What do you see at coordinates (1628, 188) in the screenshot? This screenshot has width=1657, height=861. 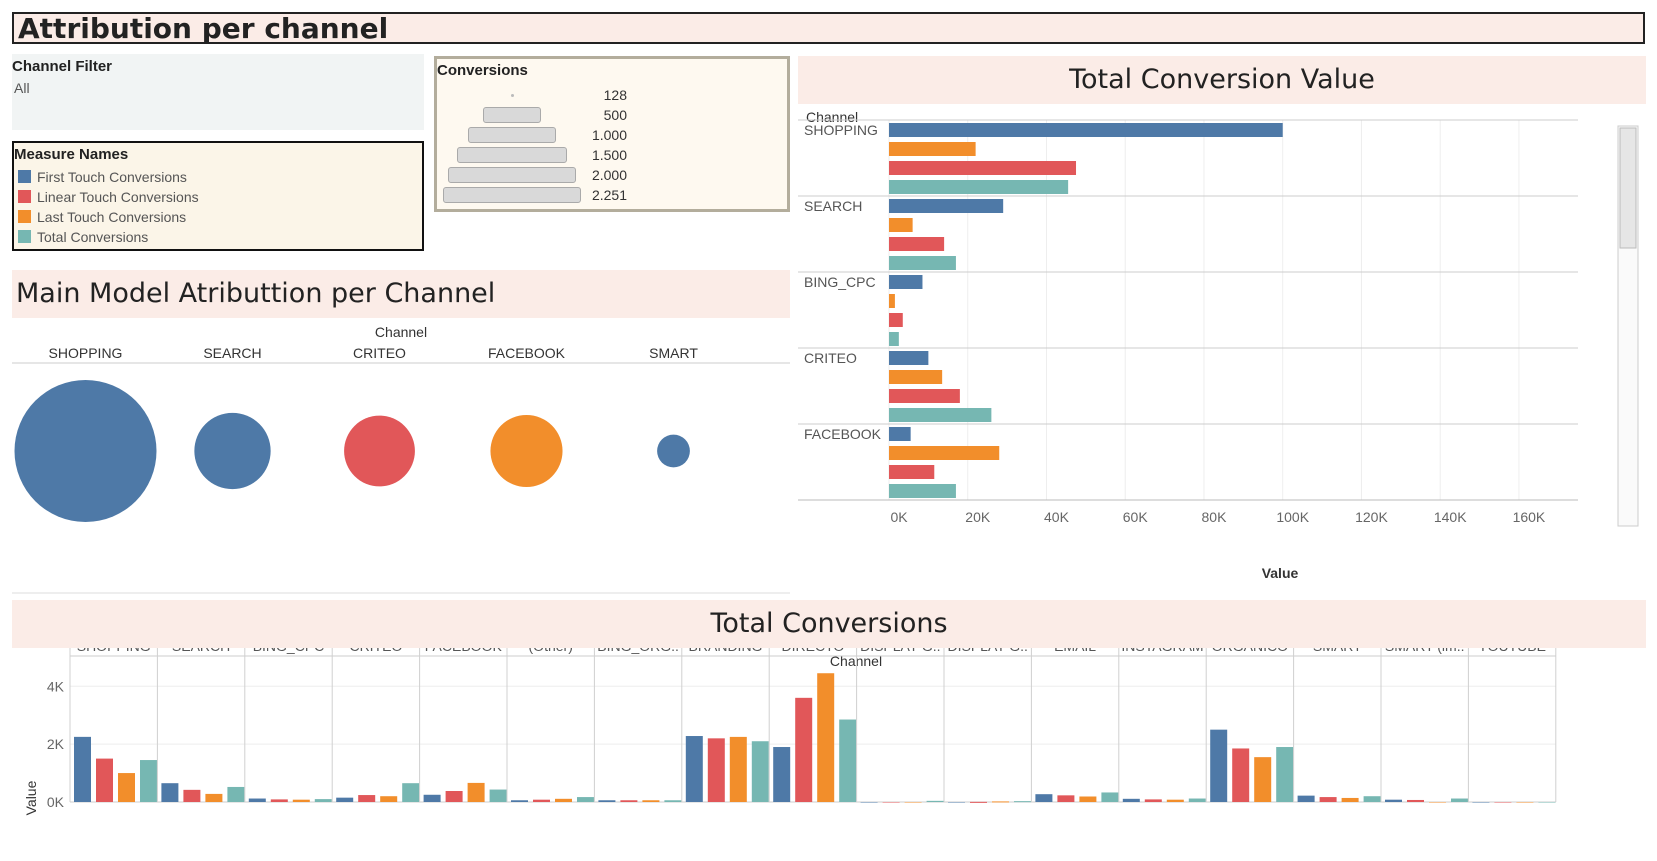 I see `tcv-scrollbar-thumb` at bounding box center [1628, 188].